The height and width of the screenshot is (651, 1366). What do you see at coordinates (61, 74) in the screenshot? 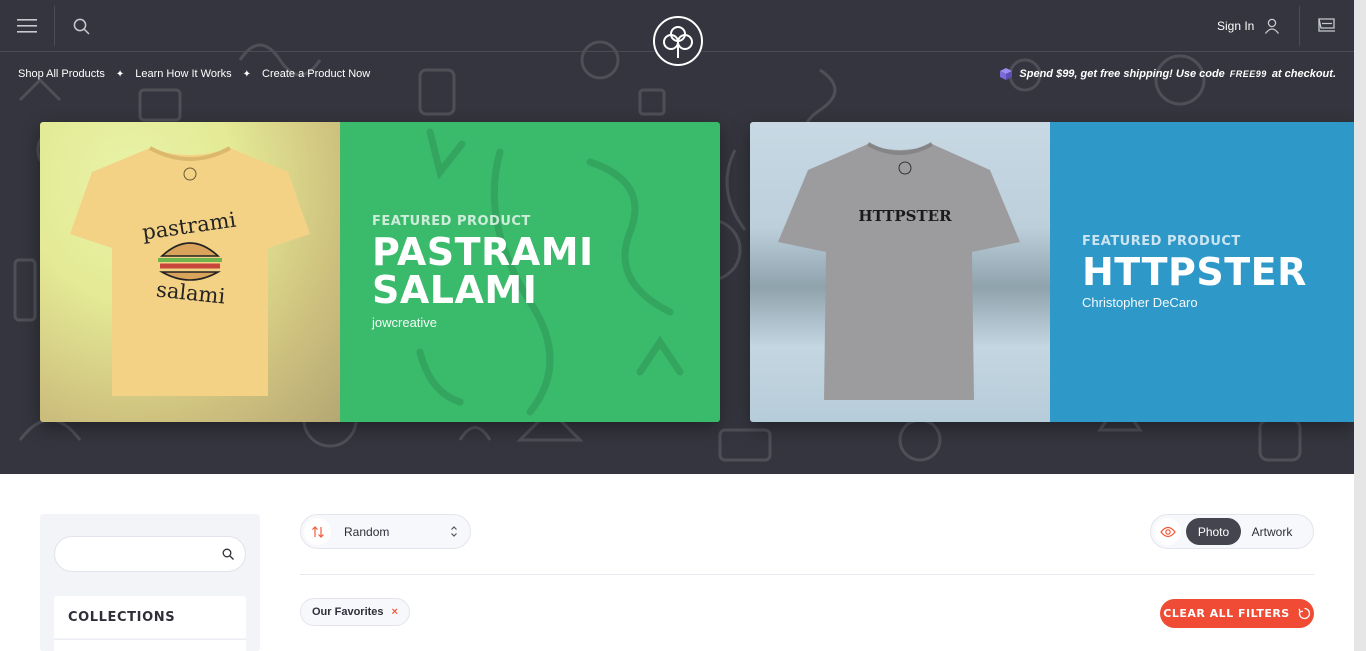
I see `shop-all-products-link: Shop All Products` at bounding box center [61, 74].